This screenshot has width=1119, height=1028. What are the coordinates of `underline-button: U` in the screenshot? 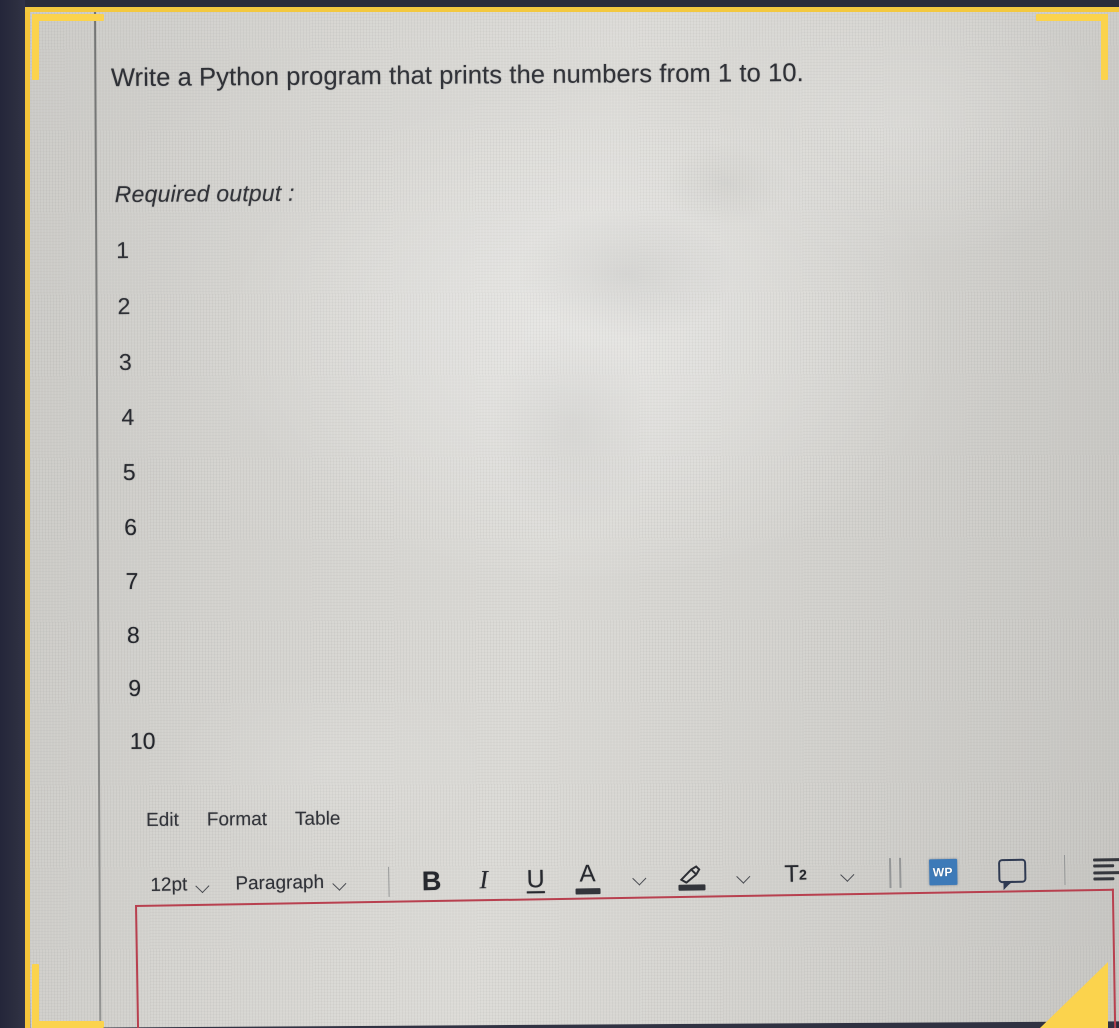 It's located at (535, 879).